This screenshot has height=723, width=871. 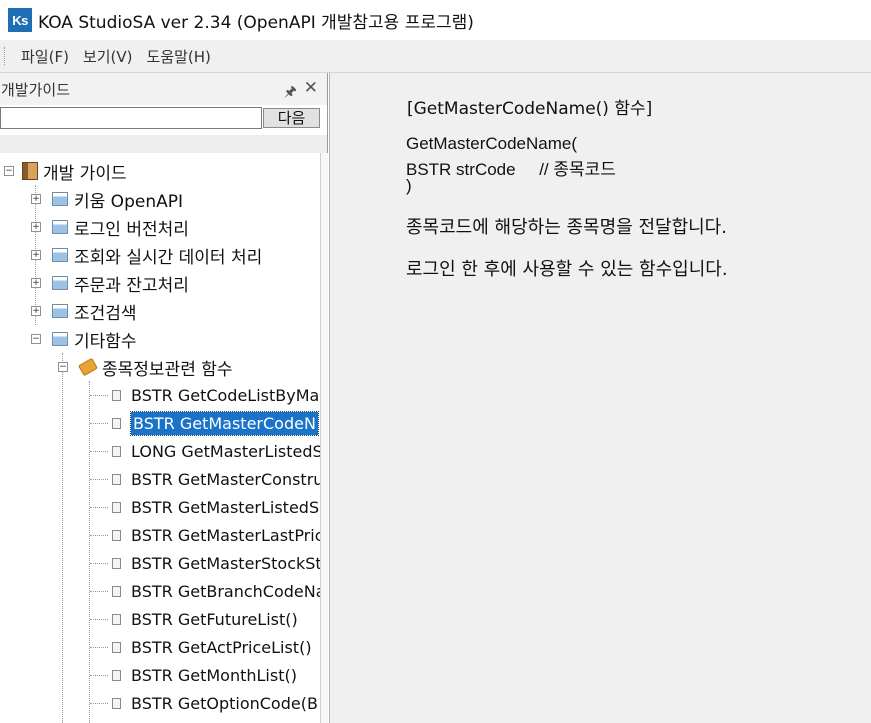 I want to click on tree-item-function: BSTR GetMasterListedS, so click(x=159, y=507).